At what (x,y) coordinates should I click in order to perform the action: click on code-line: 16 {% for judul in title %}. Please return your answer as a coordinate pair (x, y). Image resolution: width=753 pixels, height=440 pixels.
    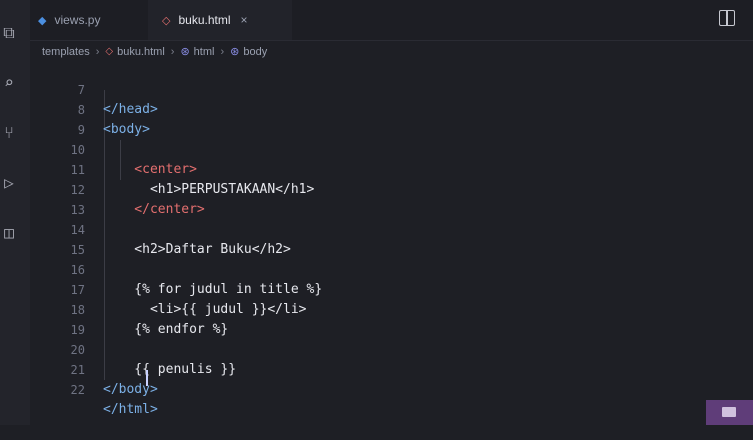
    Looking at the image, I should click on (387, 268).